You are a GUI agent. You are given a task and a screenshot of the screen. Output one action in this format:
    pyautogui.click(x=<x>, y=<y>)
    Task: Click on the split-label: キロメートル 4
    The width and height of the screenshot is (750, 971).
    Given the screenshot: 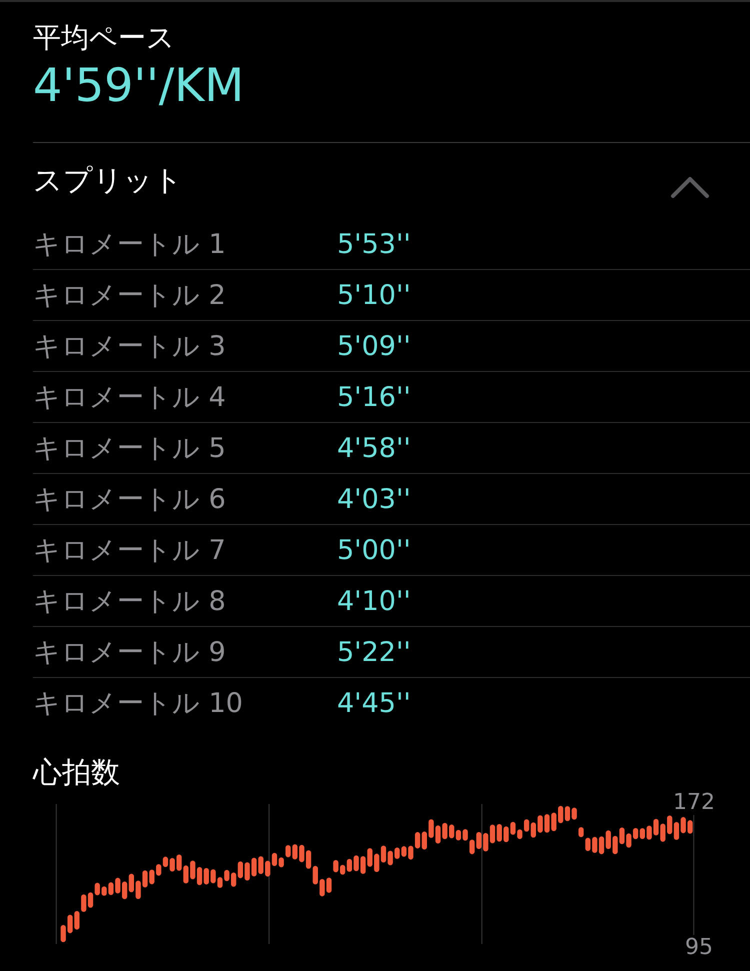 What is the action you would take?
    pyautogui.click(x=130, y=398)
    